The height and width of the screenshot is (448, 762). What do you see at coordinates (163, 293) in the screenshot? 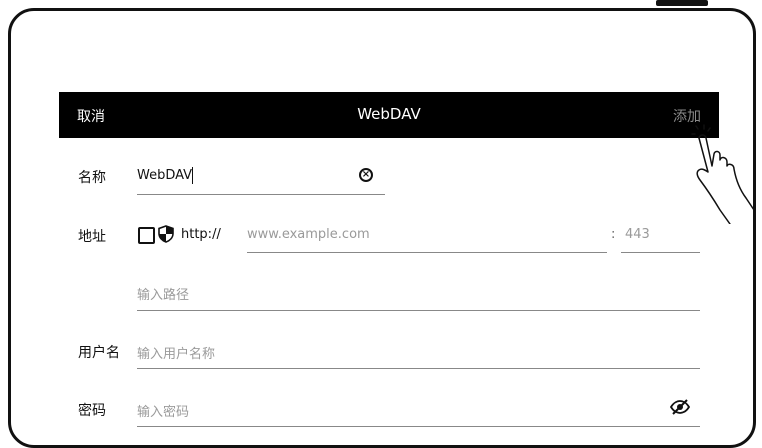
I see `path-input: 输入路径` at bounding box center [163, 293].